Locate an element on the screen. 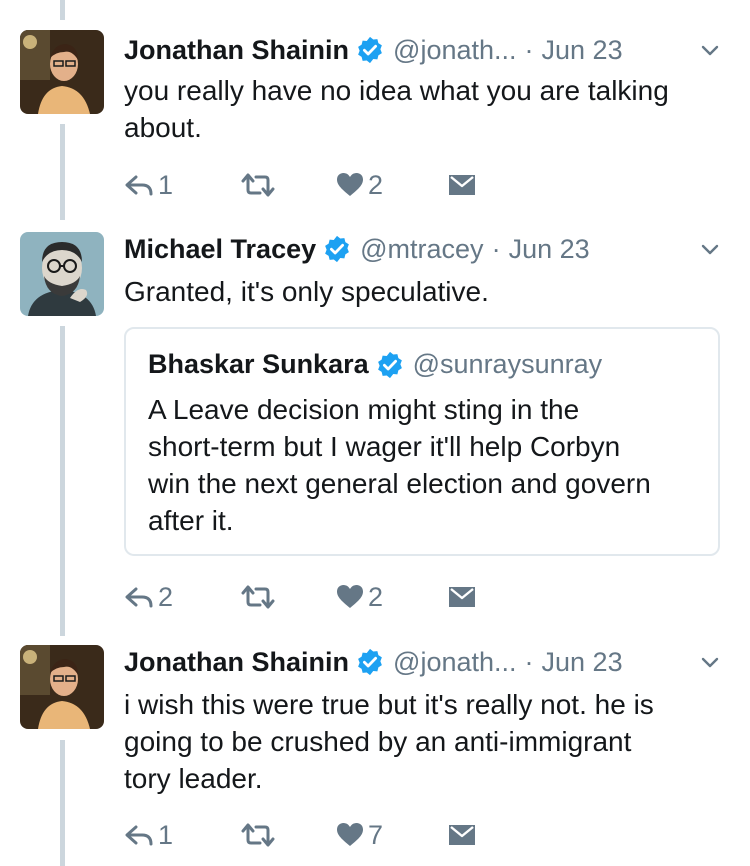 The image size is (750, 866). like-button: 7 is located at coordinates (359, 835).